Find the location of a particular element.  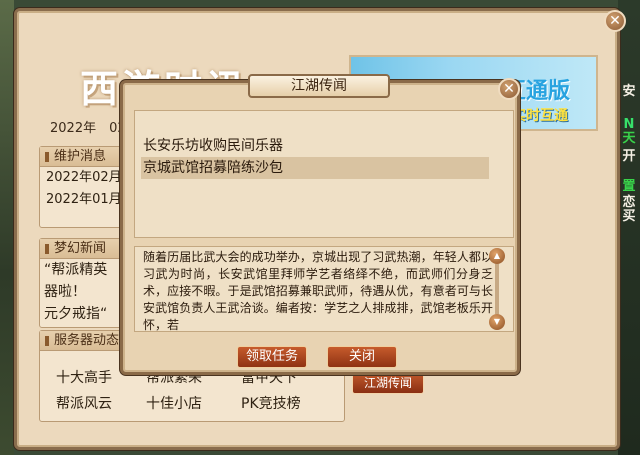

scroll-up-icon: ▲ is located at coordinates (497, 256).